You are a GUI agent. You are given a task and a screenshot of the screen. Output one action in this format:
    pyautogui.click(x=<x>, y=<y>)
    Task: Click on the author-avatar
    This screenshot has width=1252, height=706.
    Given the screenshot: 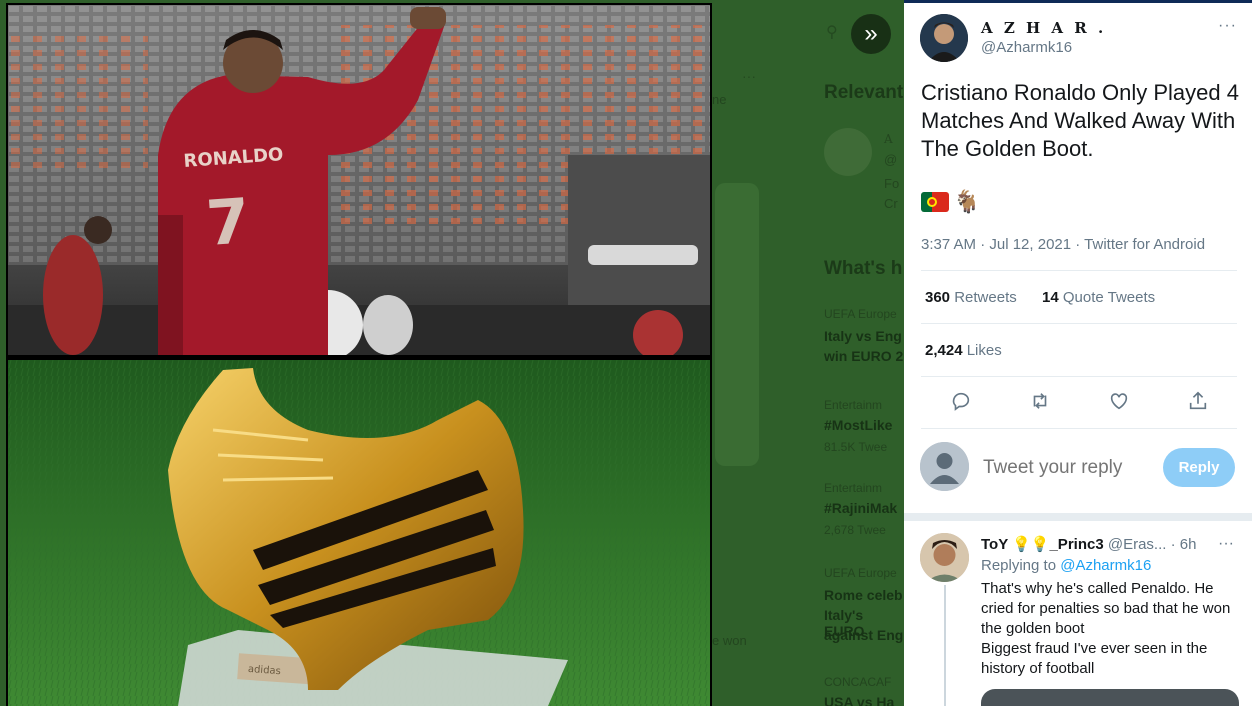 What is the action you would take?
    pyautogui.click(x=944, y=38)
    